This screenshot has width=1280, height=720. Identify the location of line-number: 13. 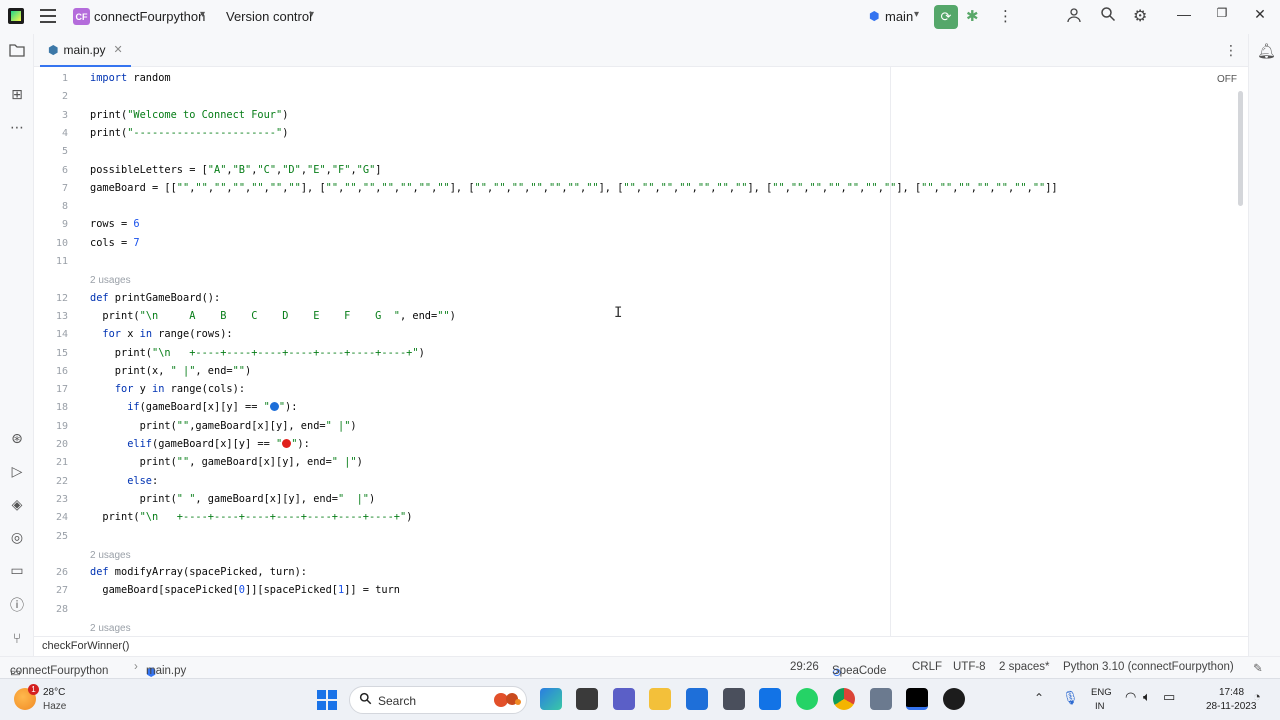
(61, 316).